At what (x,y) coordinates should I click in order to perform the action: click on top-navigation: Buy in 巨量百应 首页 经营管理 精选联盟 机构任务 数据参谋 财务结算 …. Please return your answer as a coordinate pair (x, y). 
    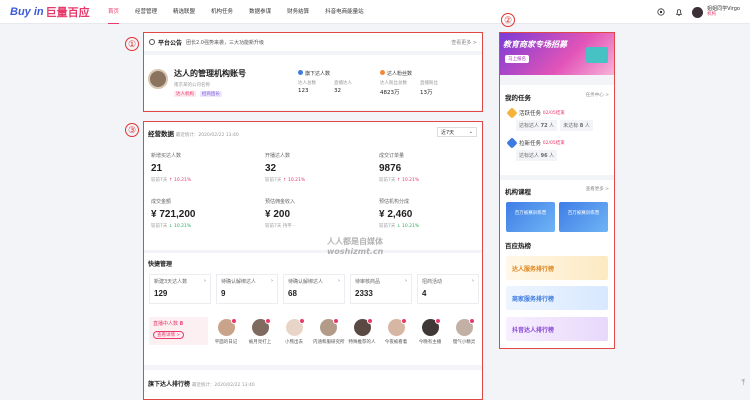
    Looking at the image, I should click on (375, 12).